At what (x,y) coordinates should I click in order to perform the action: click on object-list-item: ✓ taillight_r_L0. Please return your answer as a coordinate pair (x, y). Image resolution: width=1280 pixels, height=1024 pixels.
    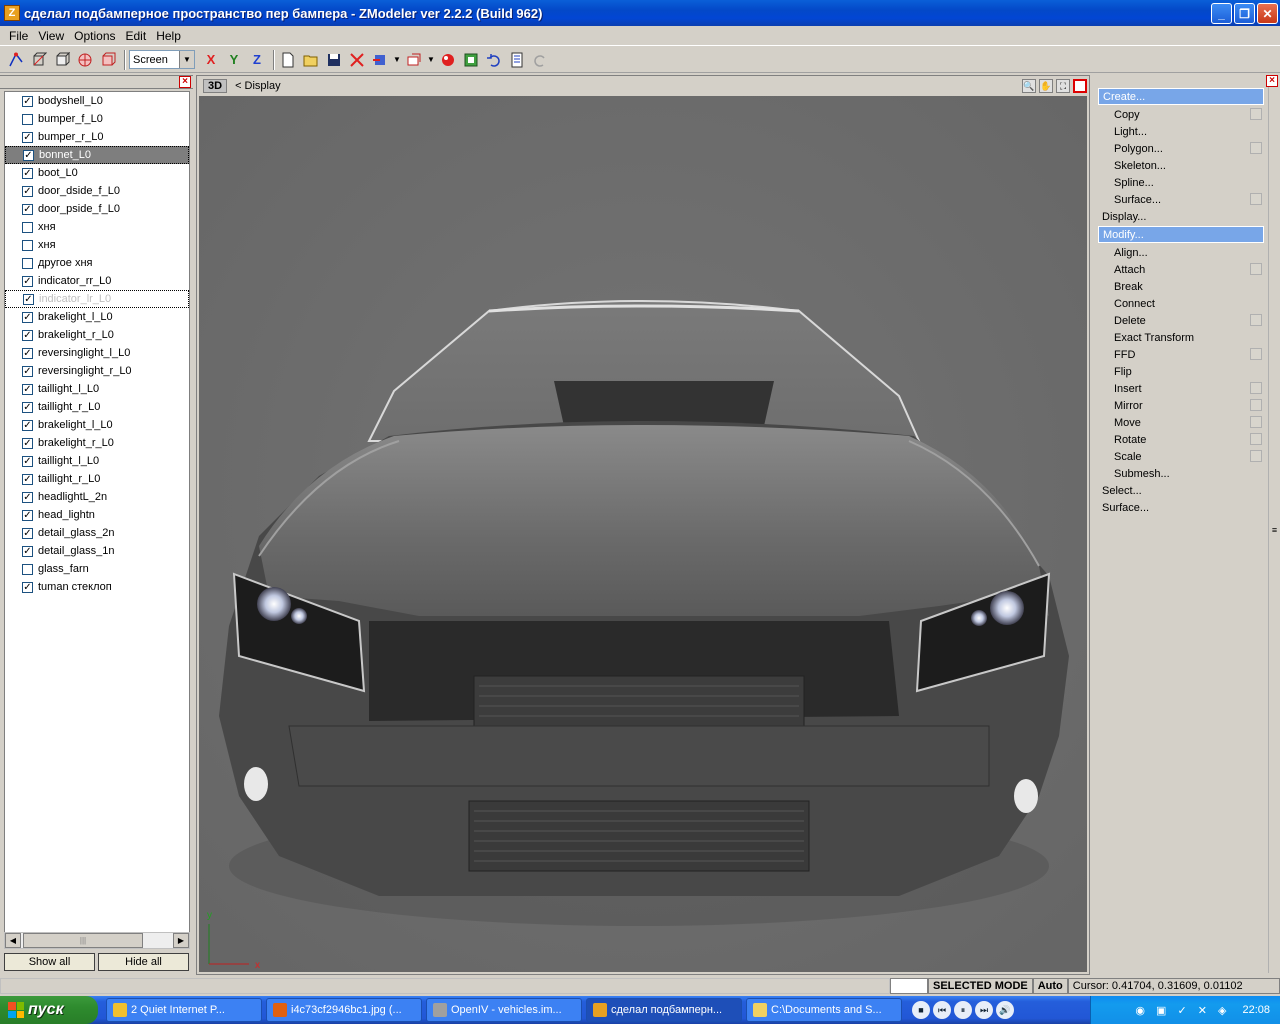
    Looking at the image, I should click on (97, 407).